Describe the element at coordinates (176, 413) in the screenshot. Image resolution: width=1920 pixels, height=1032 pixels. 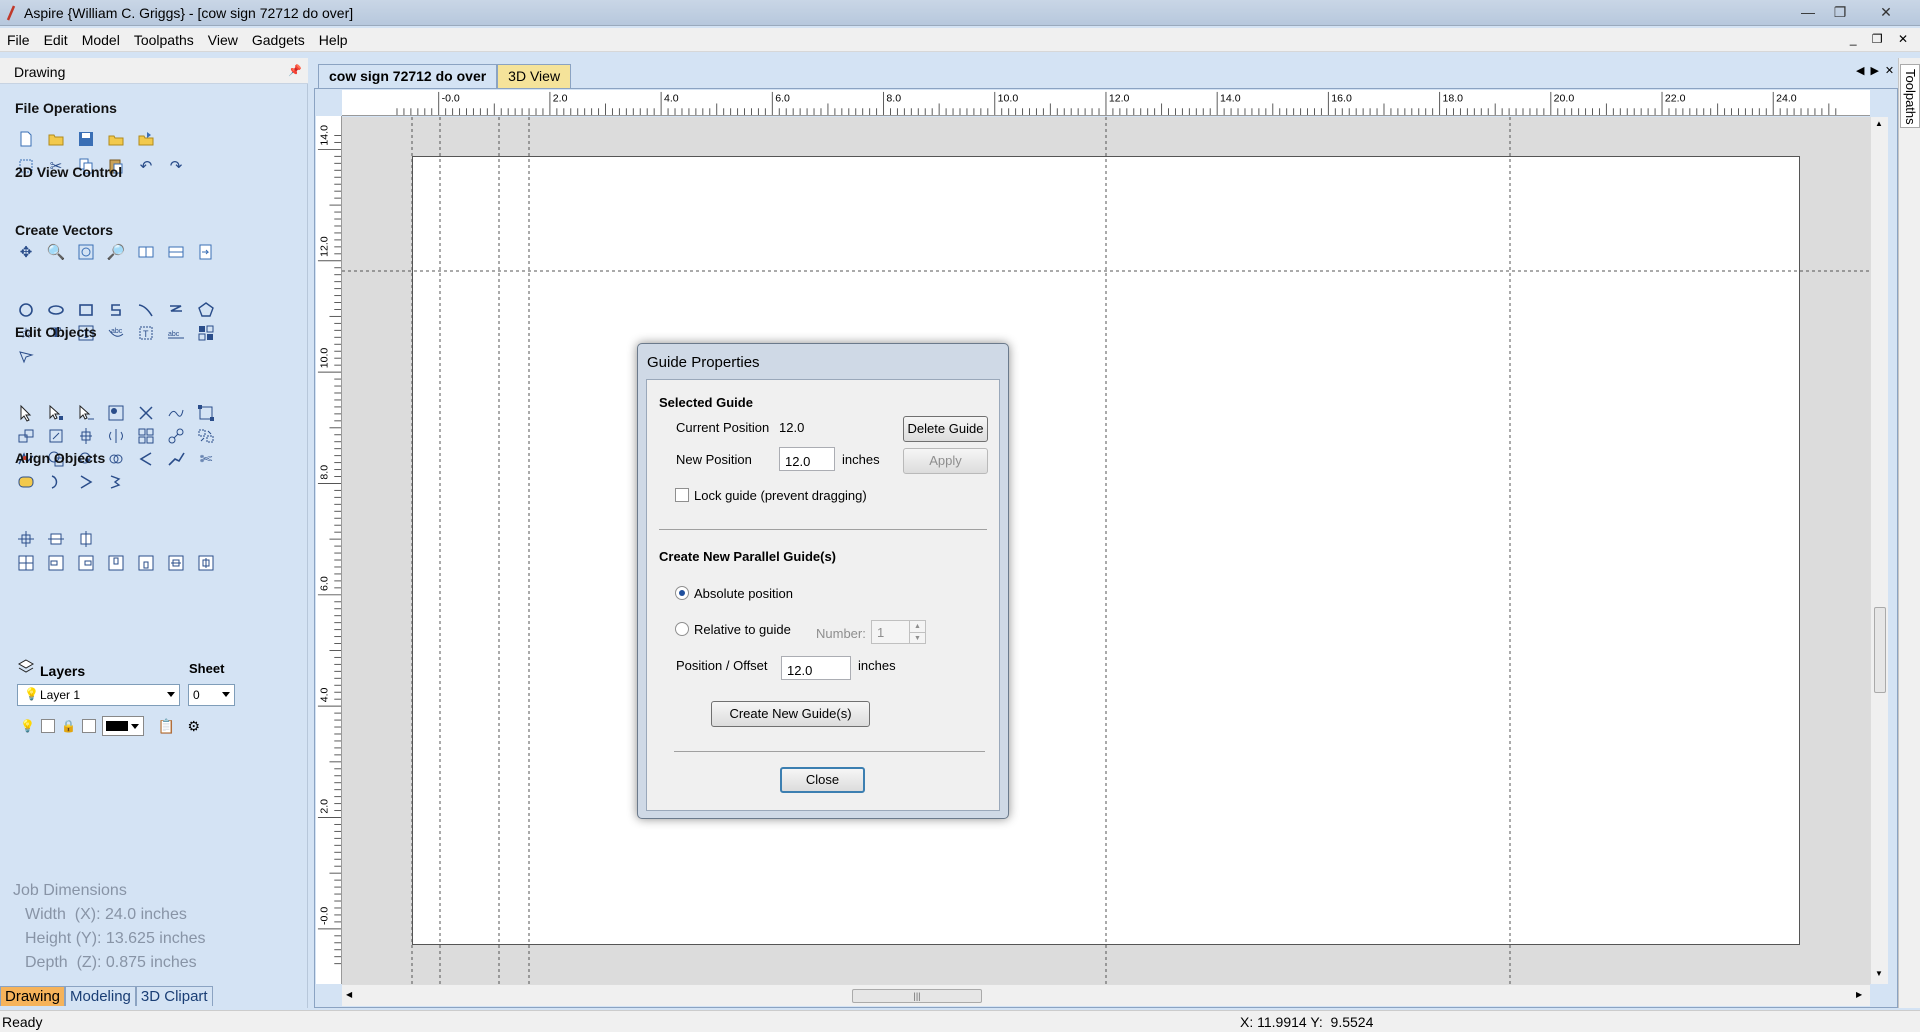
I see `join-vectors-icon` at that location.